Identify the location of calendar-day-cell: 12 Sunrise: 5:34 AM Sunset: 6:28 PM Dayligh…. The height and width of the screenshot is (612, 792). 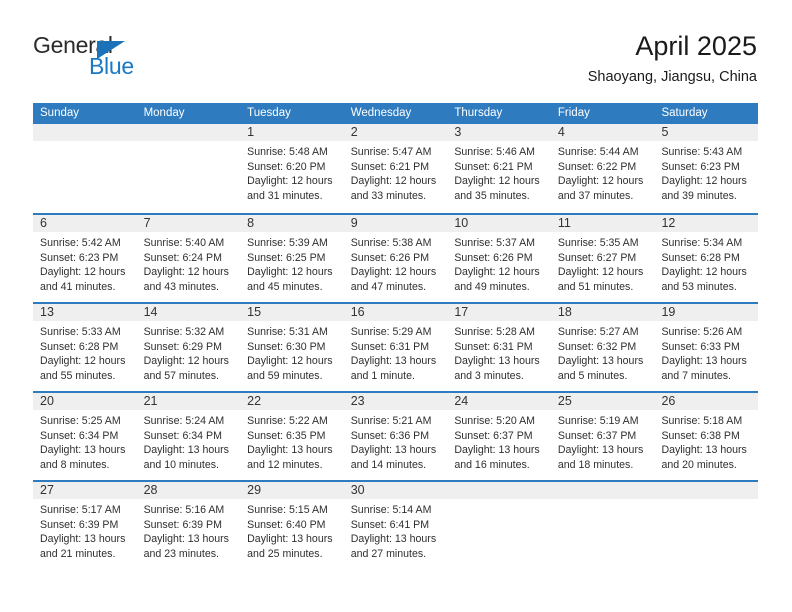
(706, 258).